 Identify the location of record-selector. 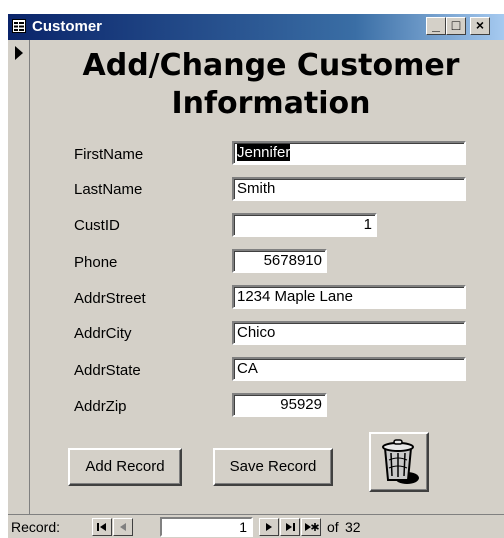
(19, 277).